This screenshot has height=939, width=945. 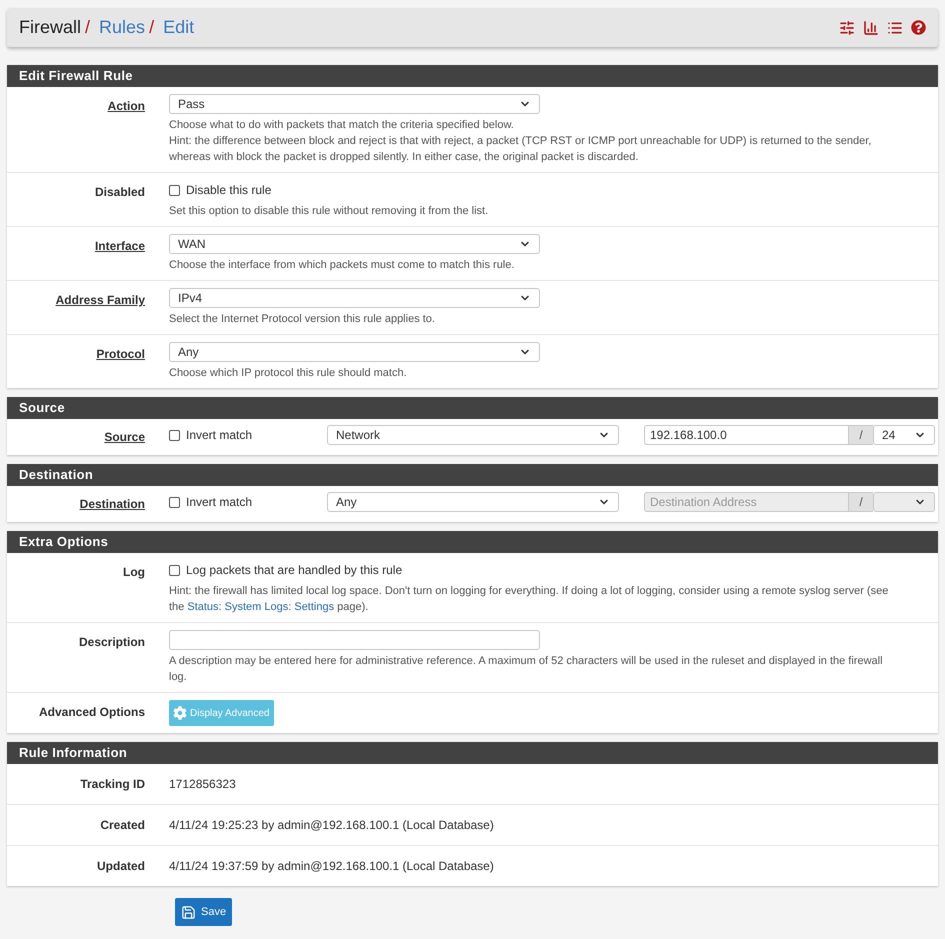 What do you see at coordinates (354, 298) in the screenshot?
I see `dropdown: IPv4` at bounding box center [354, 298].